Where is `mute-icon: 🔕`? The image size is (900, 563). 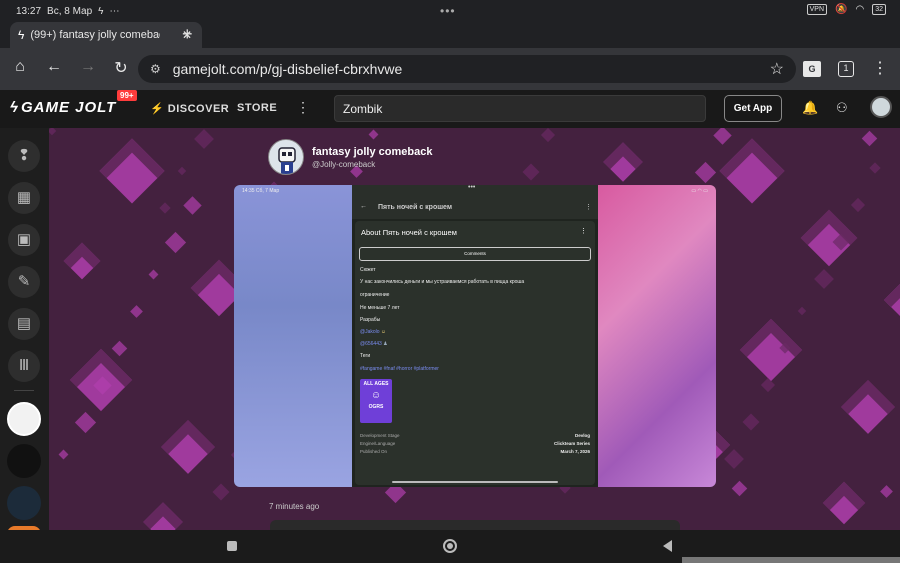
mute-icon: 🔕 is located at coordinates (841, 9).